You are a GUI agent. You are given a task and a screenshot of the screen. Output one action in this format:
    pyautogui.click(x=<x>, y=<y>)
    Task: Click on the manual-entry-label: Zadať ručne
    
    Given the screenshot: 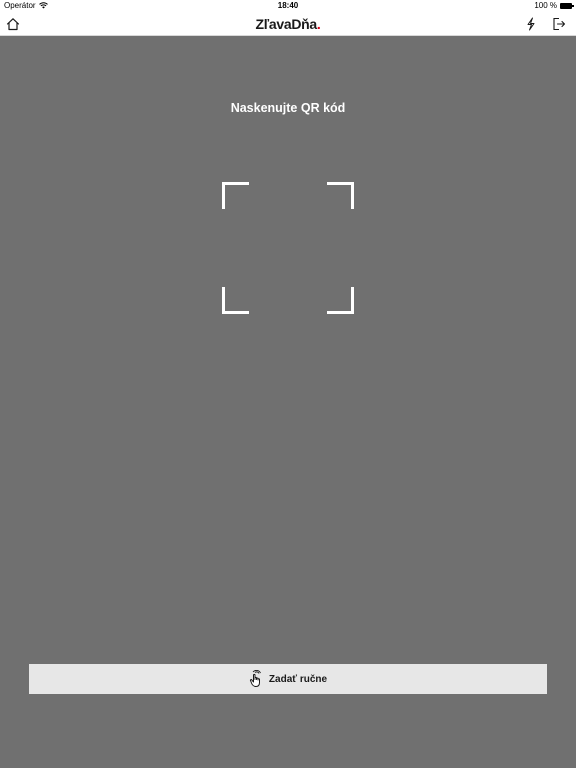 What is the action you would take?
    pyautogui.click(x=298, y=679)
    